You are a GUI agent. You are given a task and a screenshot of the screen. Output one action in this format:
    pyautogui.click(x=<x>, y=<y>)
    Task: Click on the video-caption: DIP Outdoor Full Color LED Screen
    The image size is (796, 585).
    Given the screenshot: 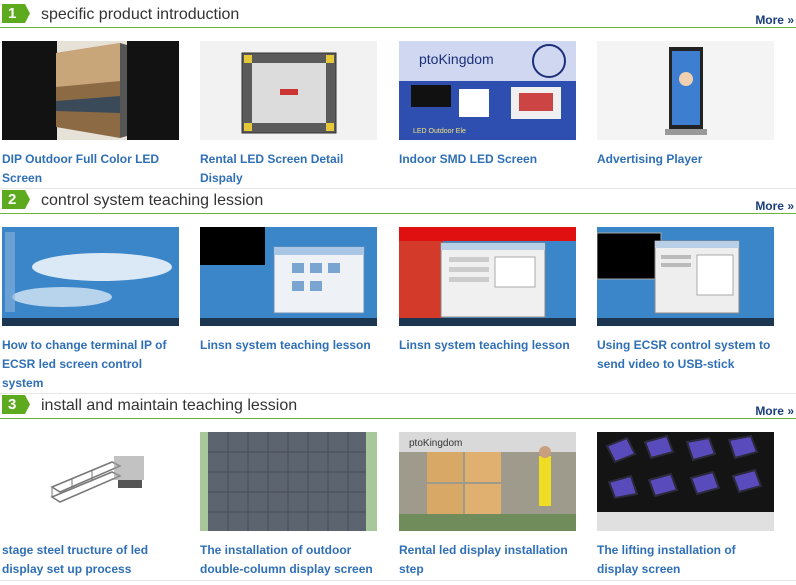 What is the action you would take?
    pyautogui.click(x=92, y=169)
    